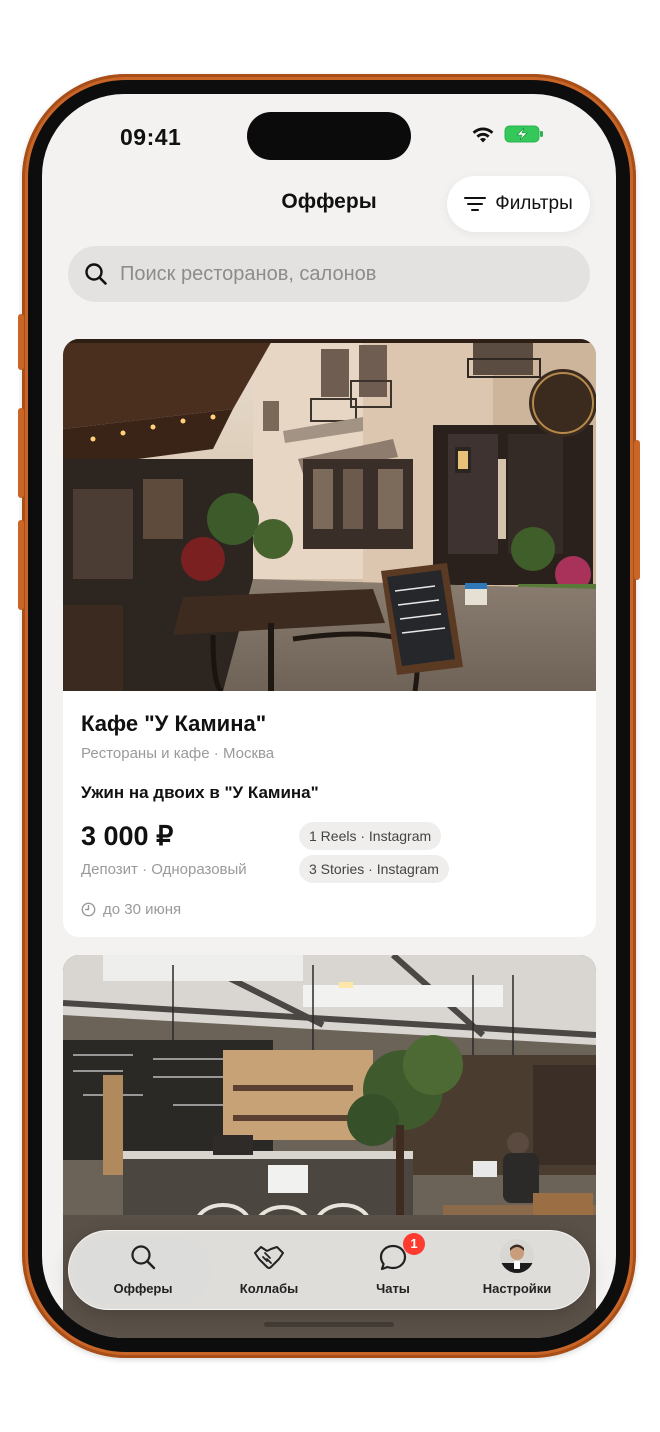  Describe the element at coordinates (21, 453) in the screenshot. I see `volume-up-button` at that location.